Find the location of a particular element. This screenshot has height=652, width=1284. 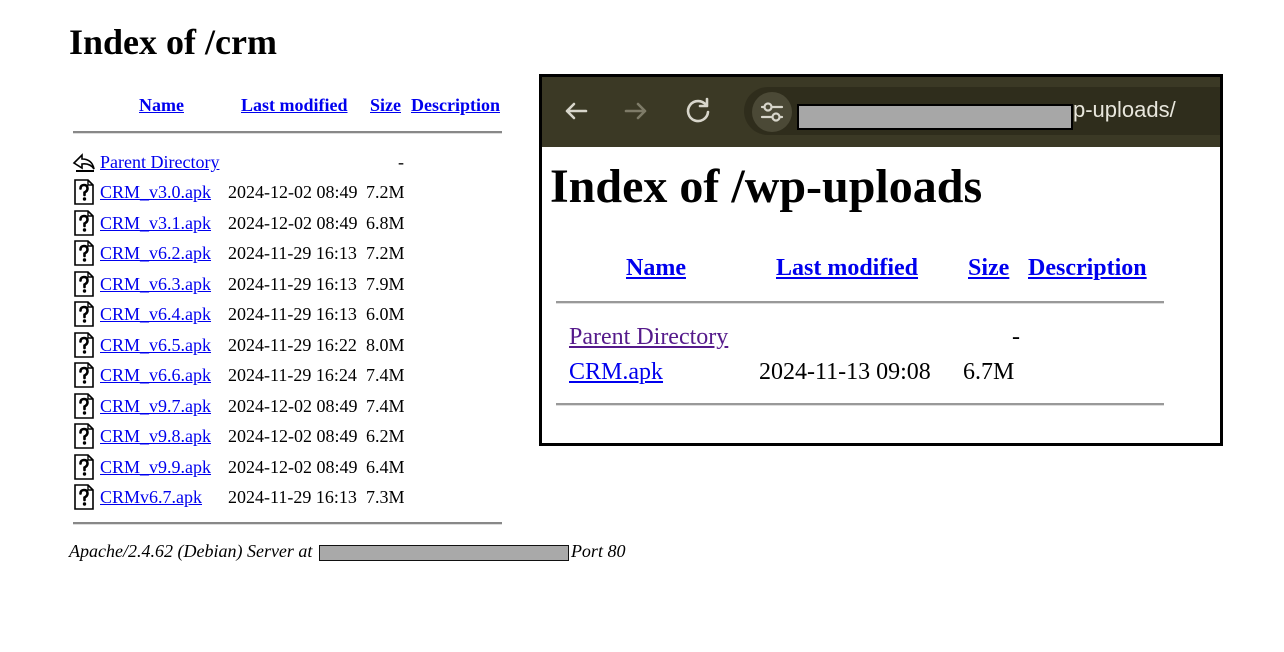

file-size: 8.0M is located at coordinates (385, 344).